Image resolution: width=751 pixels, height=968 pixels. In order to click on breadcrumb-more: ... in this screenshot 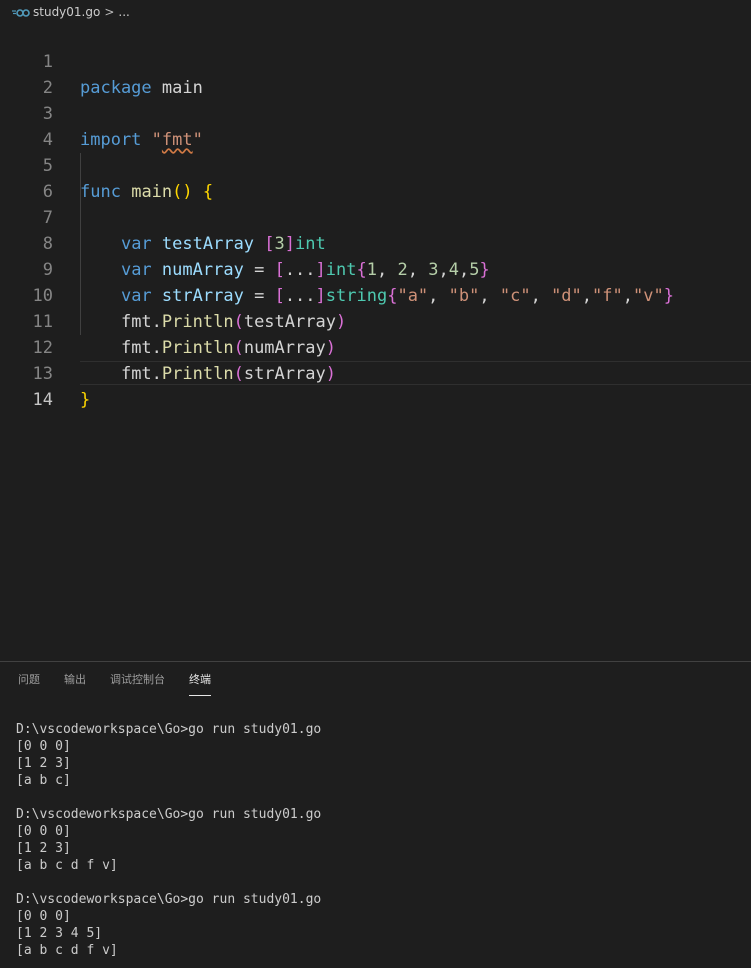, I will do `click(123, 12)`.